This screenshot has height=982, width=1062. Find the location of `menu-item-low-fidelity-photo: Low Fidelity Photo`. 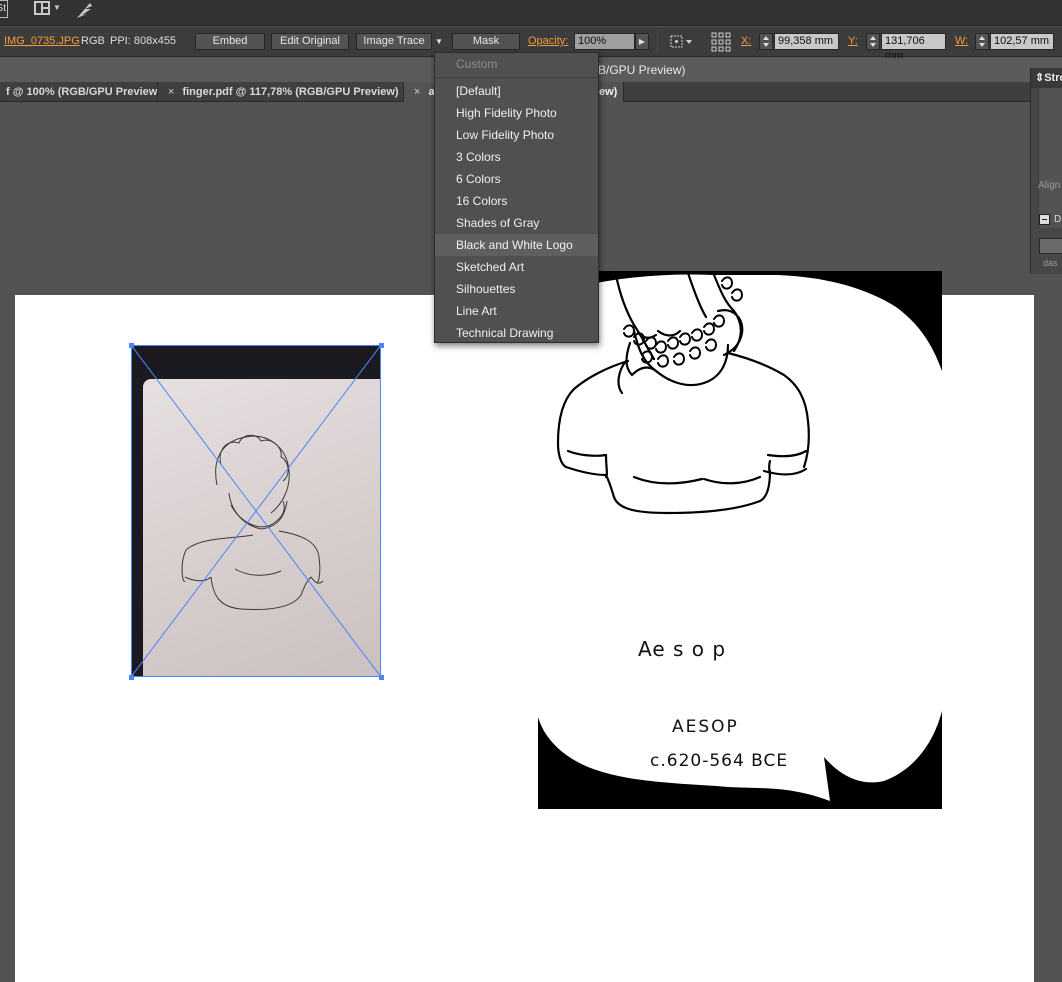

menu-item-low-fidelity-photo: Low Fidelity Photo is located at coordinates (516, 135).